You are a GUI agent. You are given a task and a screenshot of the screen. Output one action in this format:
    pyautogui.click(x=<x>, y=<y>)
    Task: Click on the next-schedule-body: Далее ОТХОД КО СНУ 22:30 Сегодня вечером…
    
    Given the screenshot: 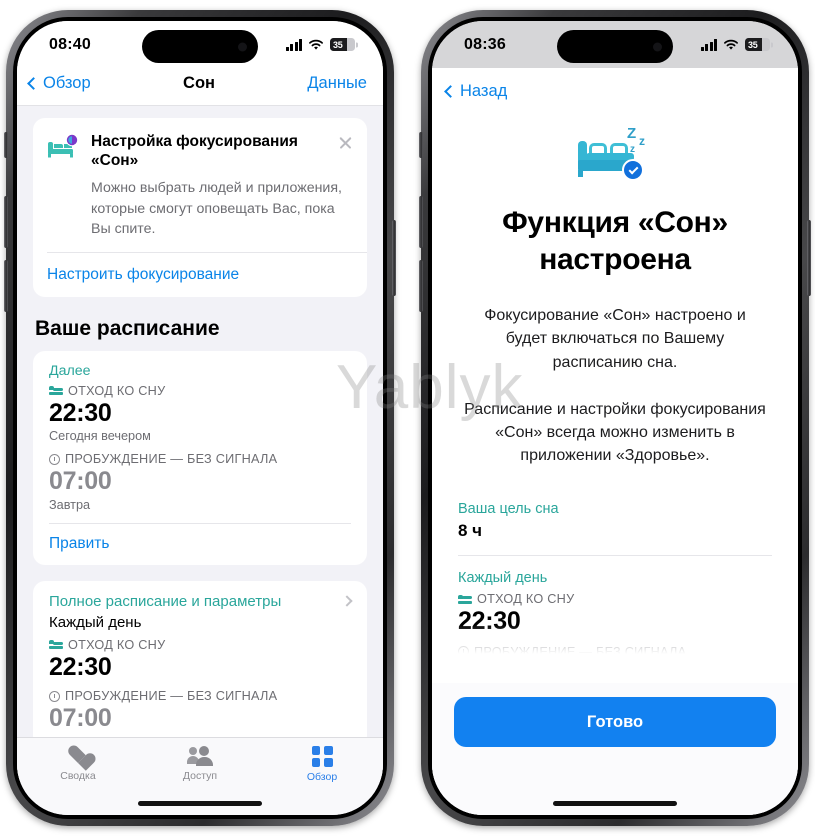 What is the action you would take?
    pyautogui.click(x=200, y=458)
    